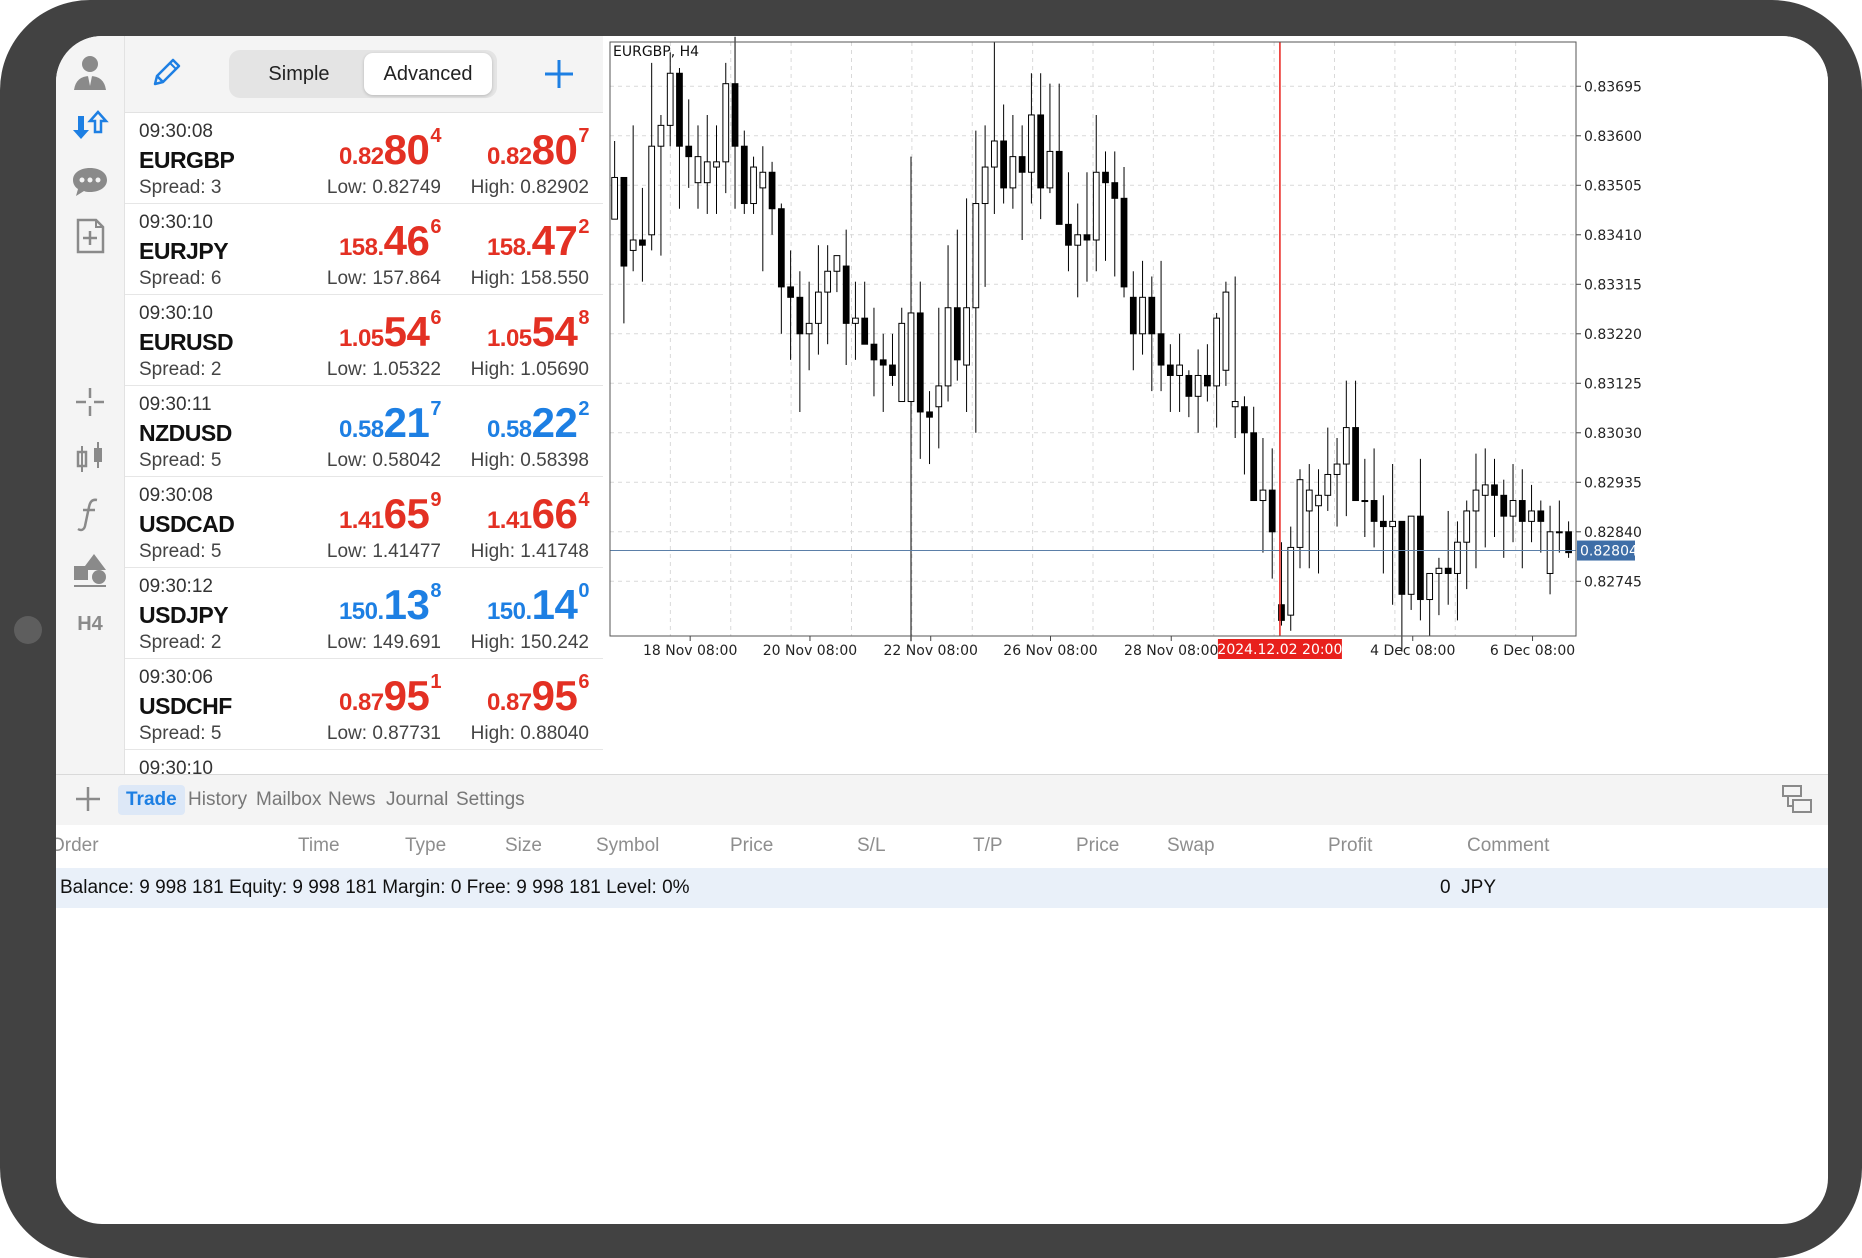 This screenshot has height=1258, width=1862. I want to click on column-header: Comment, so click(1508, 846).